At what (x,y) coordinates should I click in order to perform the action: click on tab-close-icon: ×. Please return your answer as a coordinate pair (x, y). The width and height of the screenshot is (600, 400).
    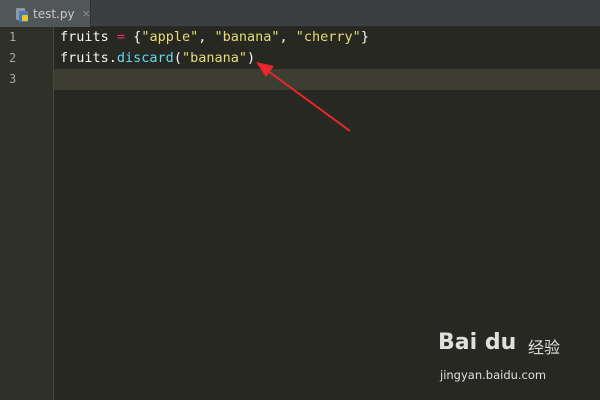
    Looking at the image, I should click on (86, 13).